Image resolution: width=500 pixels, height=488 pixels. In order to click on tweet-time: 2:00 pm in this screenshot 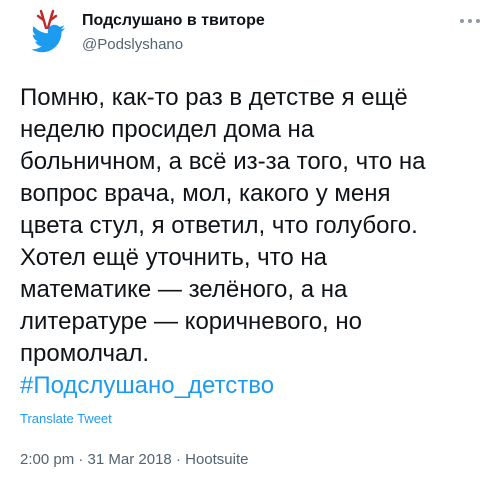, I will do `click(47, 459)`.